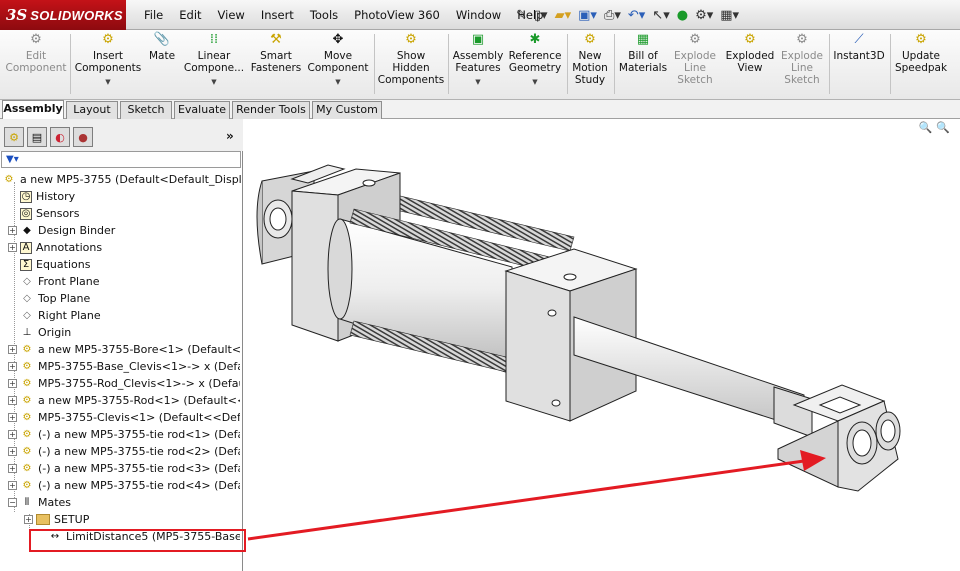  I want to click on show-hidden-components-button: ⚙ Show Hidden Components, so click(411, 65).